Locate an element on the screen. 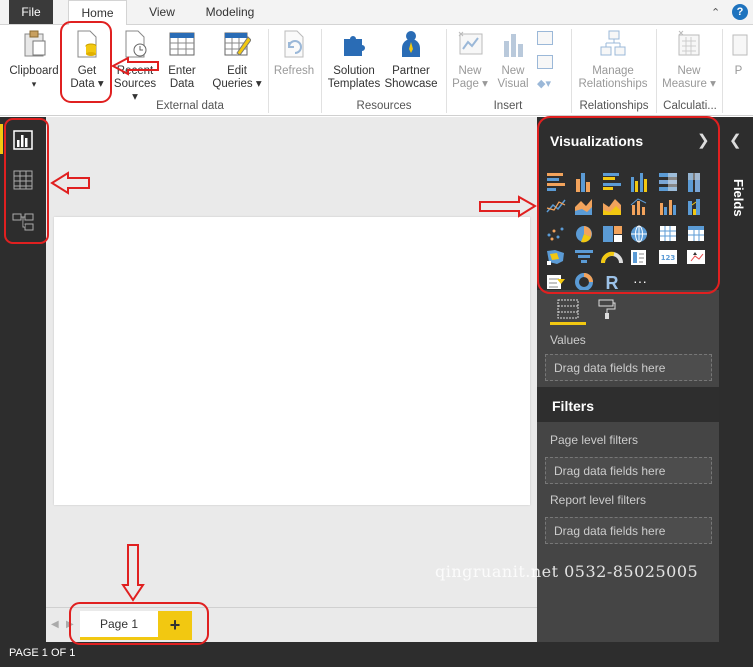 This screenshot has height=667, width=753. filters-header: Filters is located at coordinates (628, 404).